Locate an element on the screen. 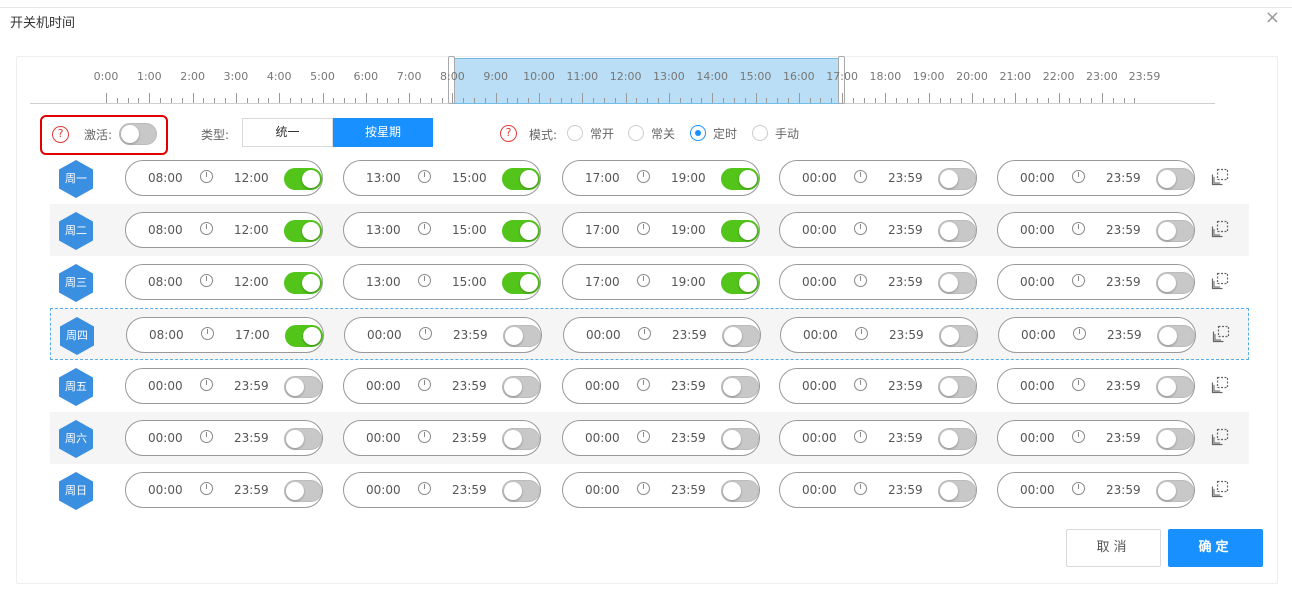  mode-help-icon: ? is located at coordinates (508, 133).